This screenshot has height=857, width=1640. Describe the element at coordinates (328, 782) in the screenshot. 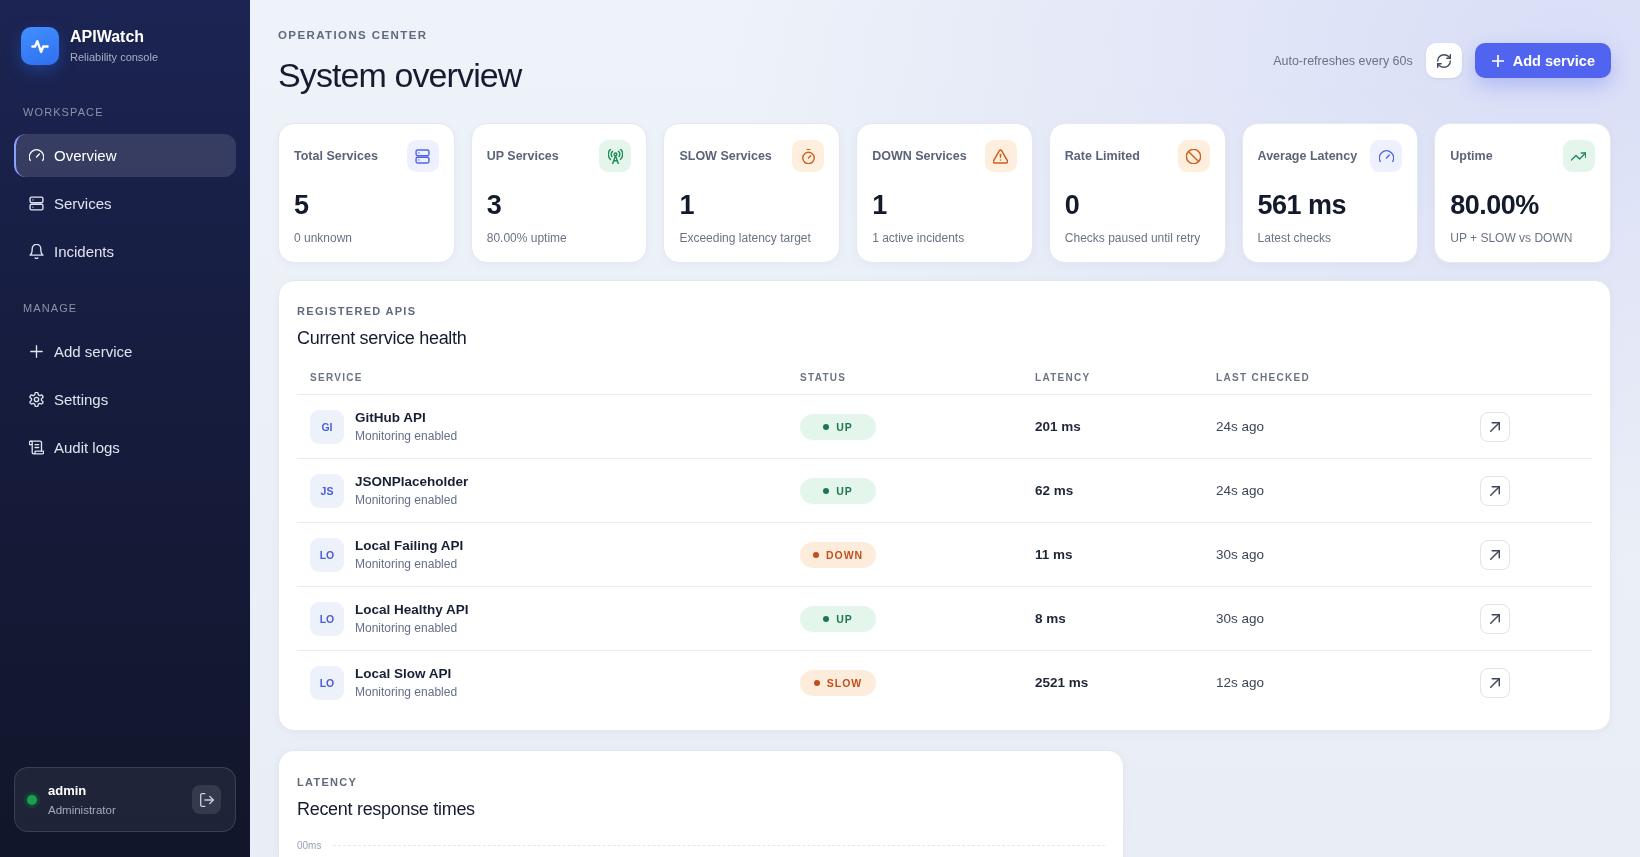

I see `panel-eyebrow: LATENCY` at that location.